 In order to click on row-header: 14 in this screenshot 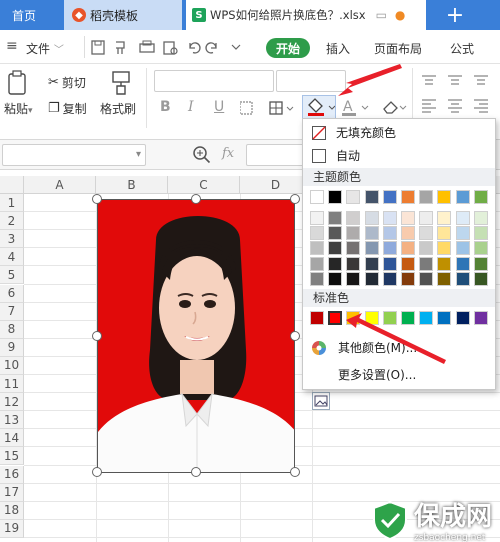, I will do `click(12, 438)`.